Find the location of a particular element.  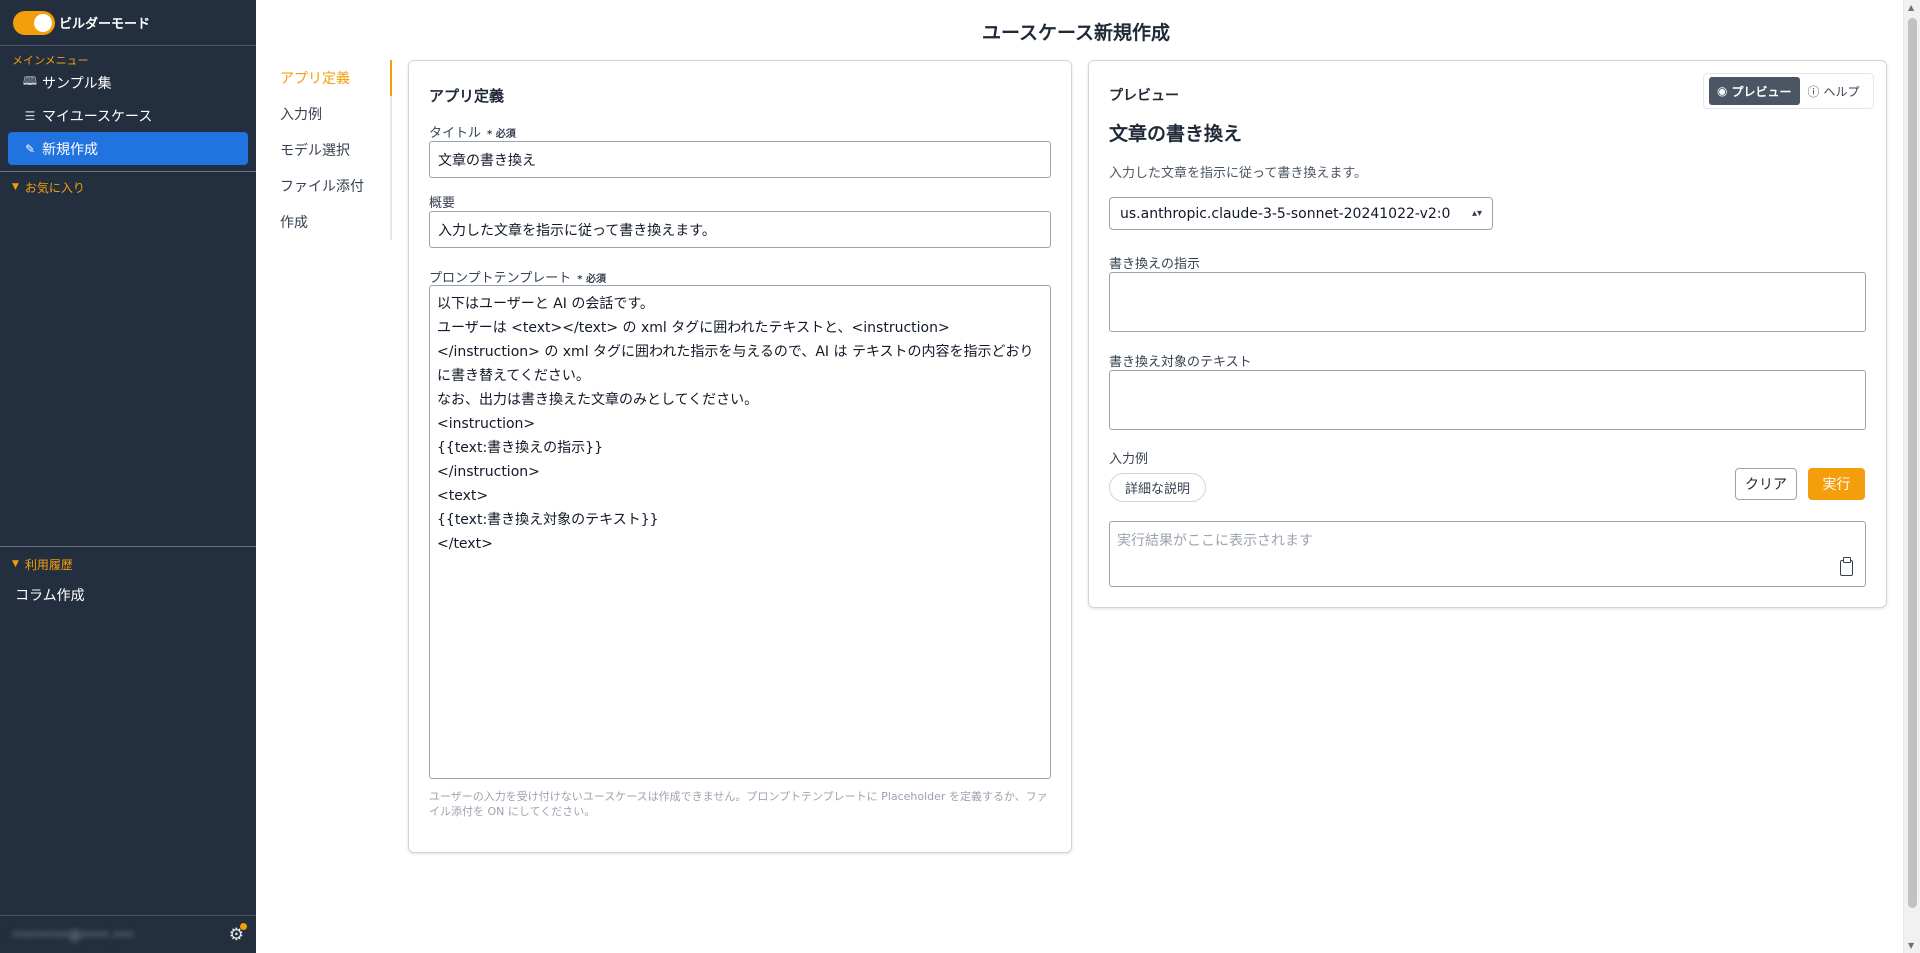

builder-mode-toggle is located at coordinates (34, 22).